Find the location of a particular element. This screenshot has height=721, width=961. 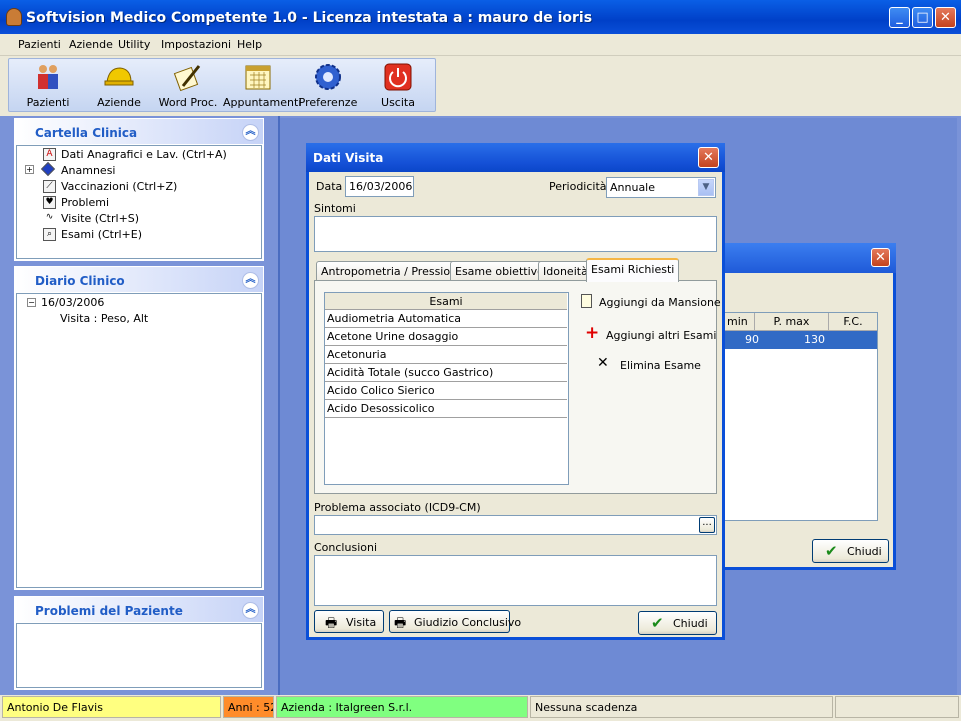

maximize-icon: □ is located at coordinates (922, 17).